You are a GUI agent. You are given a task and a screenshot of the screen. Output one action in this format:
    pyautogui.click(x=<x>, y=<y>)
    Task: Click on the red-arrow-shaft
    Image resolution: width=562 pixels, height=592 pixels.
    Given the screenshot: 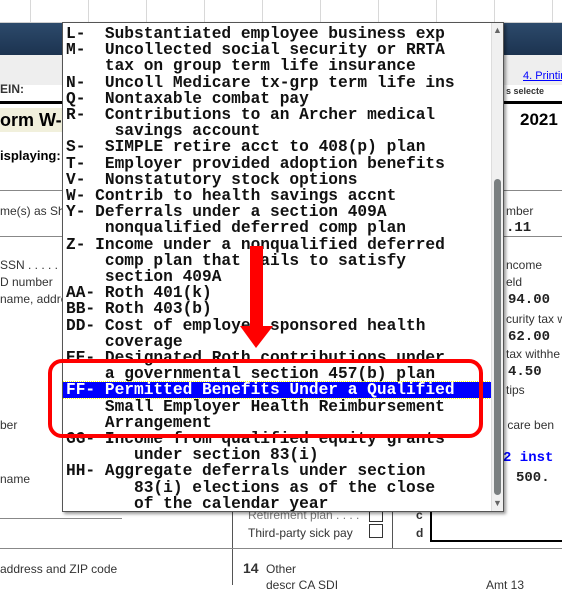 What is the action you would take?
    pyautogui.click(x=256, y=287)
    